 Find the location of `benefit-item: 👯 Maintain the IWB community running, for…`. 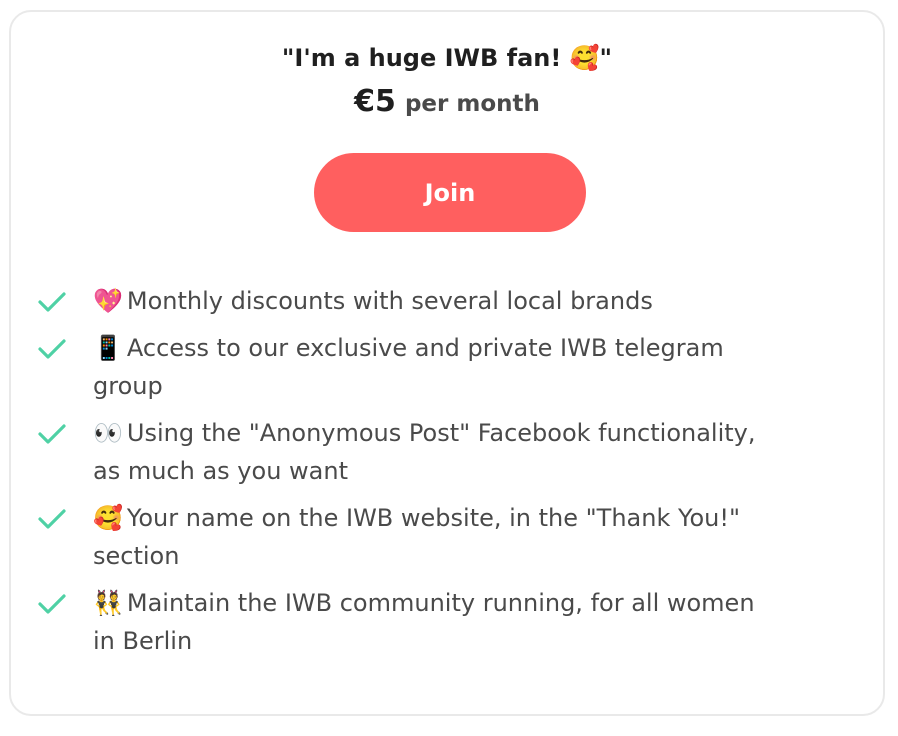

benefit-item: 👯 Maintain the IWB community running, for… is located at coordinates (447, 622).